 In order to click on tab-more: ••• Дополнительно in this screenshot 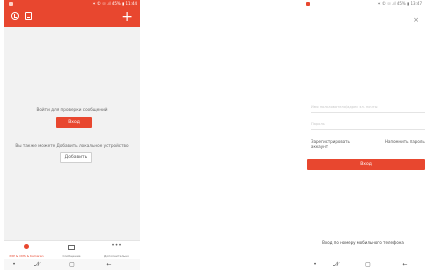, I will do `click(116, 250)`.